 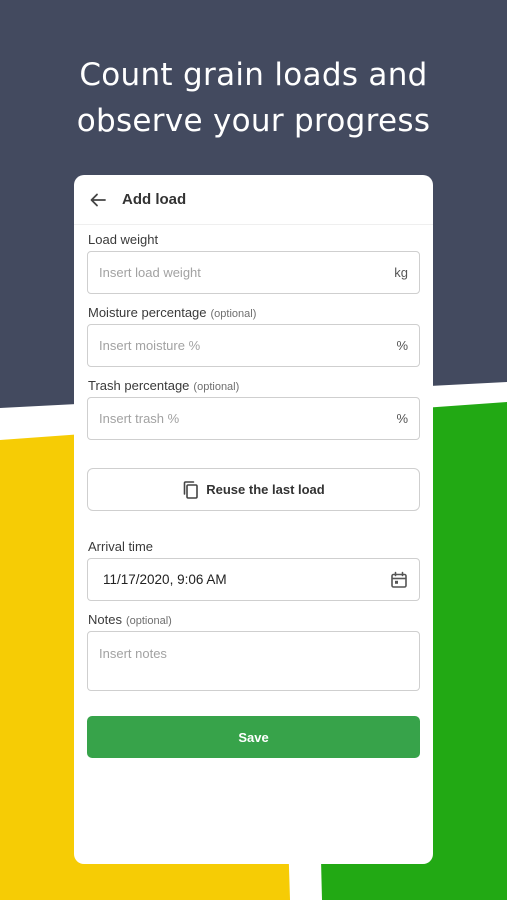 I want to click on save-button: Save, so click(x=253, y=737).